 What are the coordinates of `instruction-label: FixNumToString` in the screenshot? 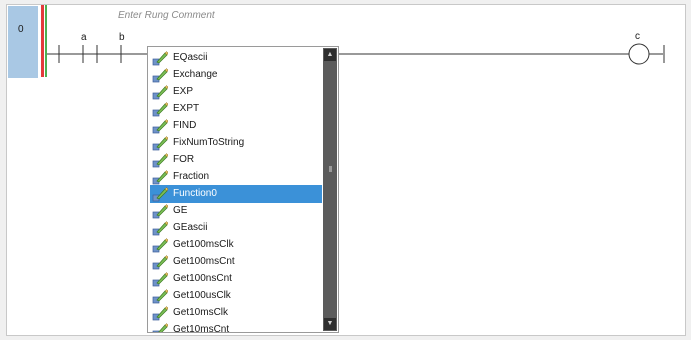 It's located at (209, 142).